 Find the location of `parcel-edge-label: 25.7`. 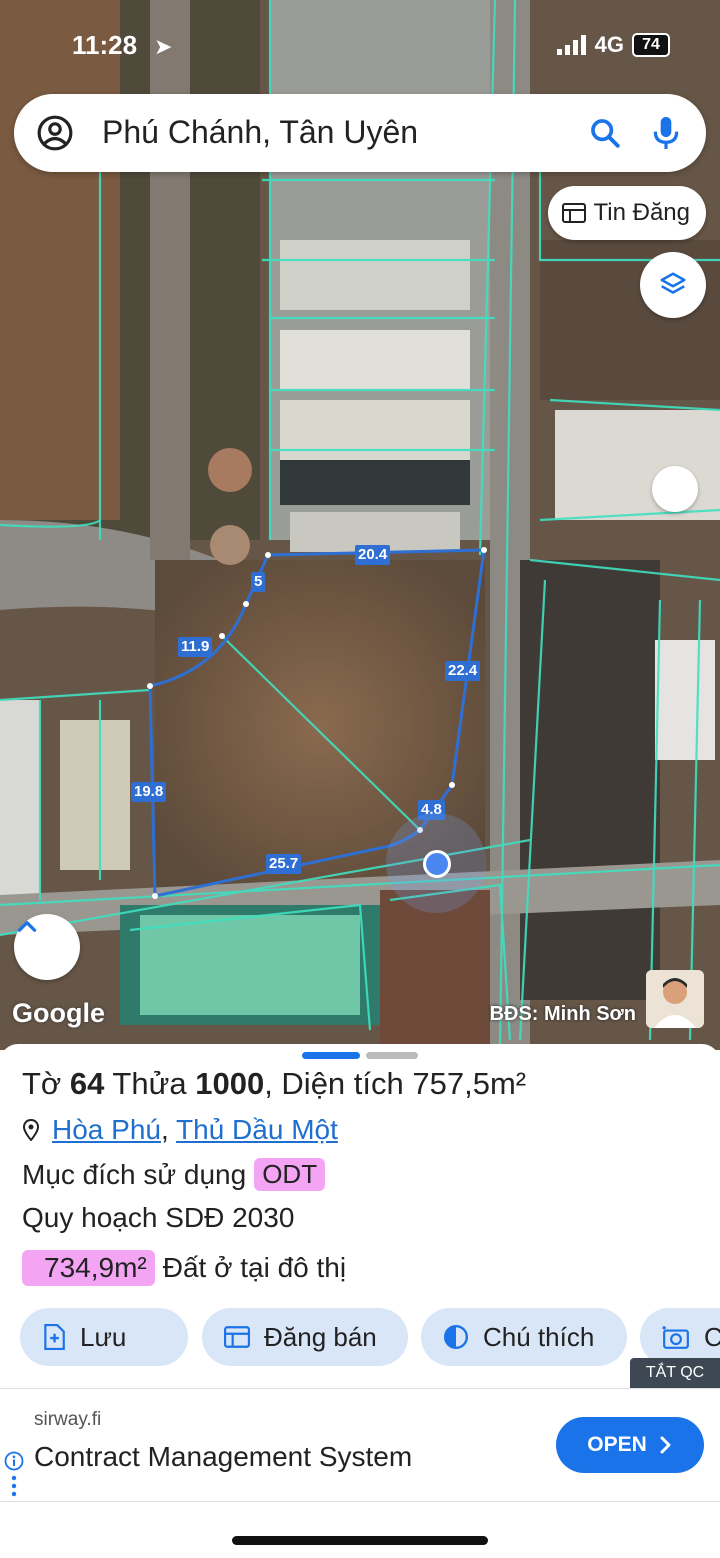

parcel-edge-label: 25.7 is located at coordinates (284, 864).